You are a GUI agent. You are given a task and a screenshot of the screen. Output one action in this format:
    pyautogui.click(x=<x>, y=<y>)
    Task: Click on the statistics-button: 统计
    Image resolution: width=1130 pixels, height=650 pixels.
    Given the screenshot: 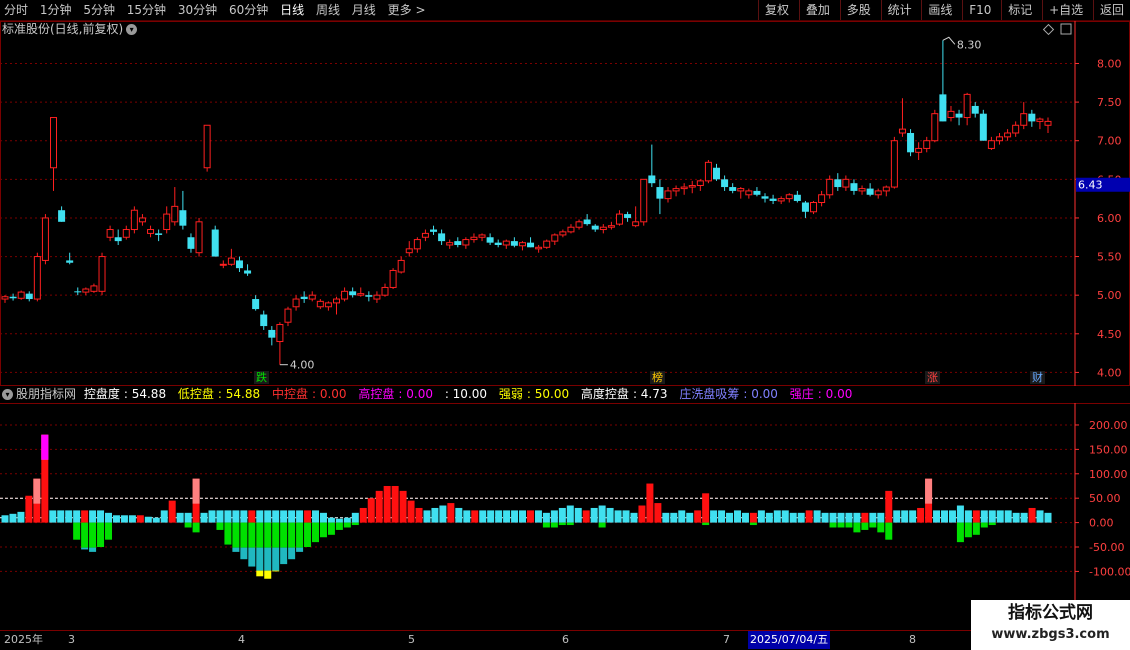 What is the action you would take?
    pyautogui.click(x=899, y=10)
    